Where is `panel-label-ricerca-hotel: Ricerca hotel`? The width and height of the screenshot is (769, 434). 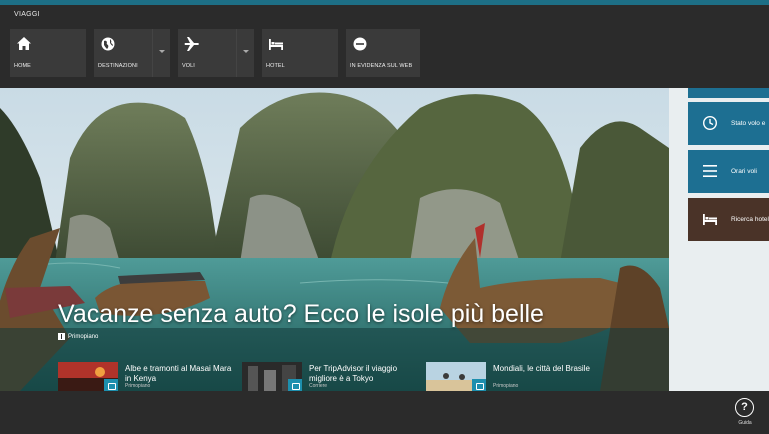 panel-label-ricerca-hotel: Ricerca hotel is located at coordinates (750, 219).